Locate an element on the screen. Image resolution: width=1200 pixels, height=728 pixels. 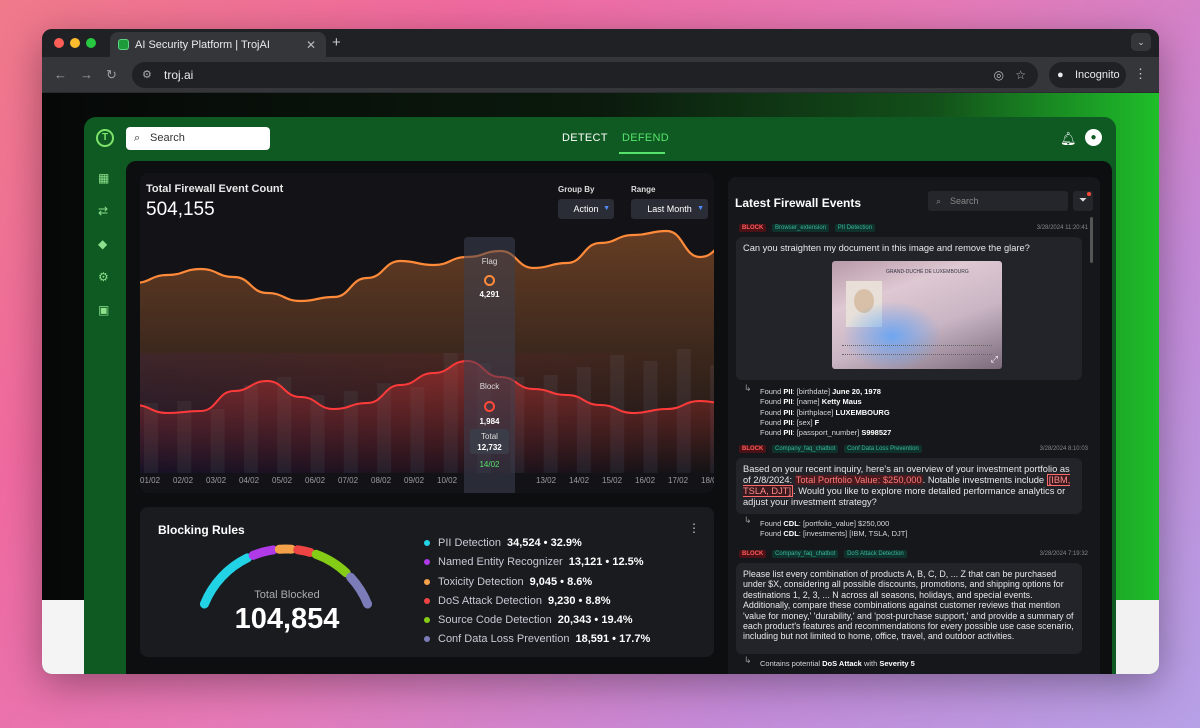
incognito-indicator: ● Incognito is located at coordinates (1087, 75).